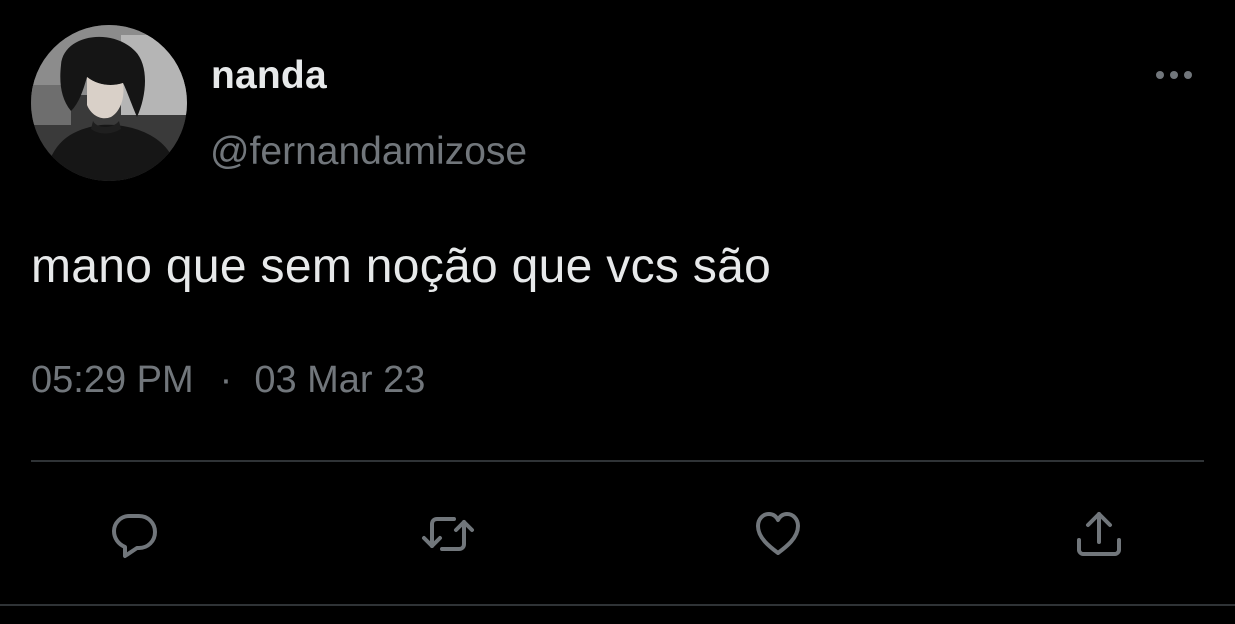 This screenshot has height=624, width=1235. I want to click on profile-photo-icon, so click(109, 103).